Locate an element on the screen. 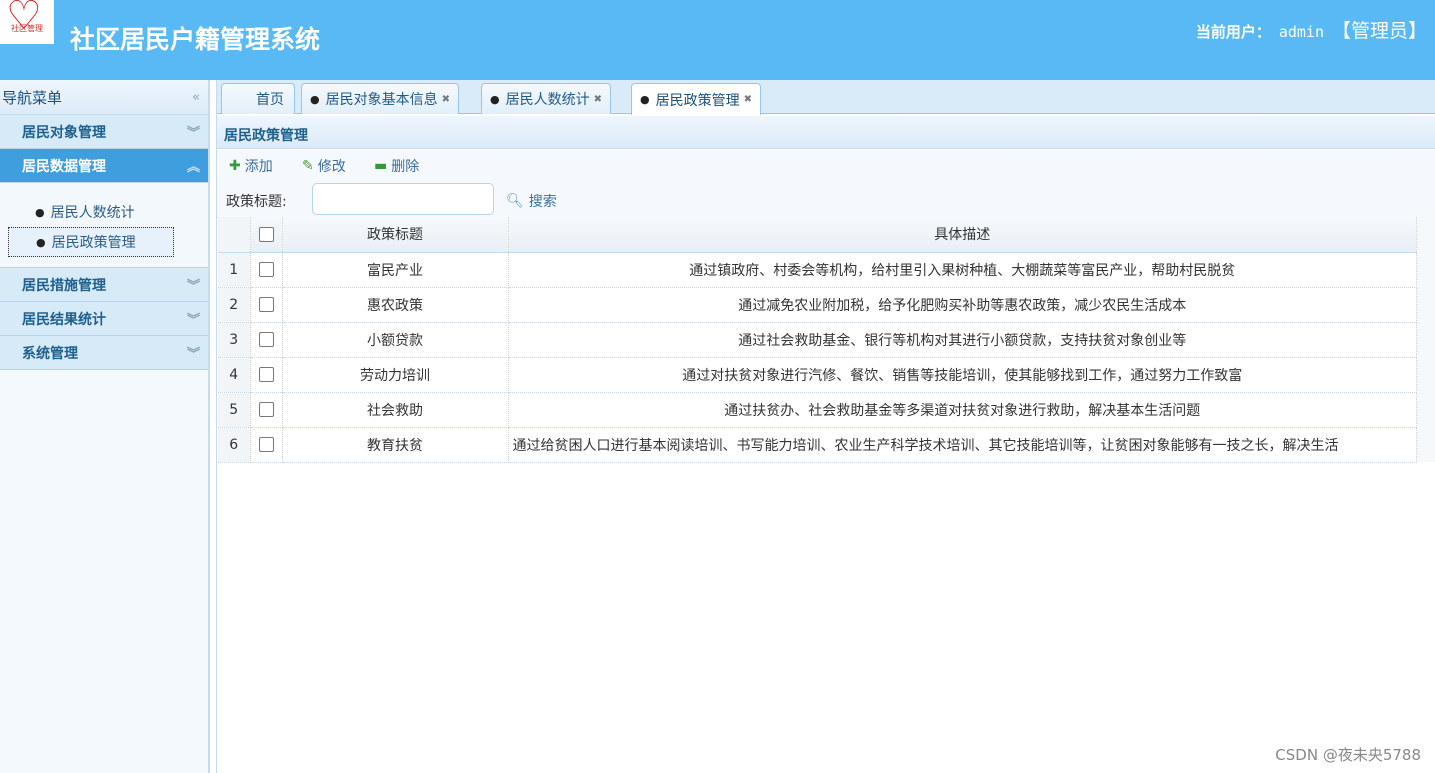 The width and height of the screenshot is (1435, 773). policy-description-cell: 通过扶贫办、社会救助基金等多渠道对扶贫对象进行救助，解决基本生活问题 is located at coordinates (962, 410).